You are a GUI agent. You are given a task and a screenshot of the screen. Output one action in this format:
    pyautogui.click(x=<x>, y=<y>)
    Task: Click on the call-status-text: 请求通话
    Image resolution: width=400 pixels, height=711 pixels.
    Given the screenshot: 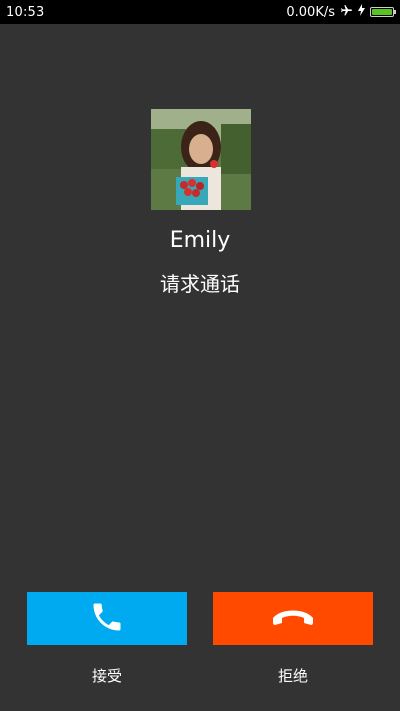 What is the action you would take?
    pyautogui.click(x=200, y=284)
    